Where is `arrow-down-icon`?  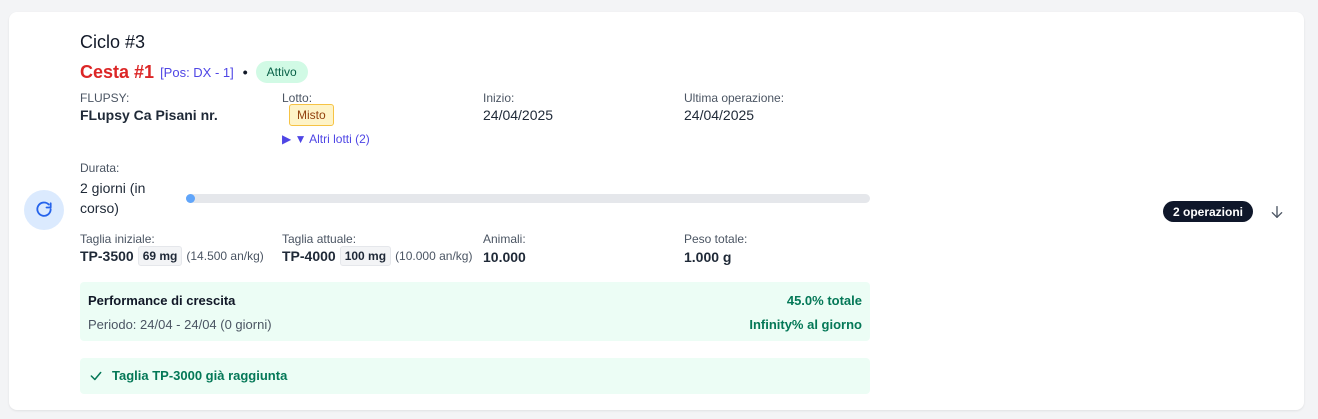 arrow-down-icon is located at coordinates (1277, 212).